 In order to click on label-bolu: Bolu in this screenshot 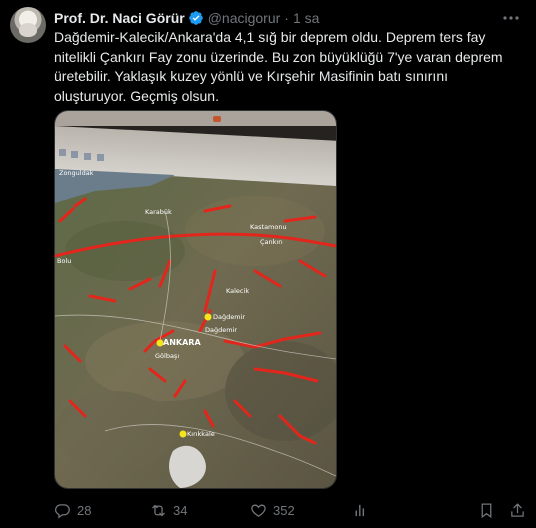, I will do `click(64, 261)`.